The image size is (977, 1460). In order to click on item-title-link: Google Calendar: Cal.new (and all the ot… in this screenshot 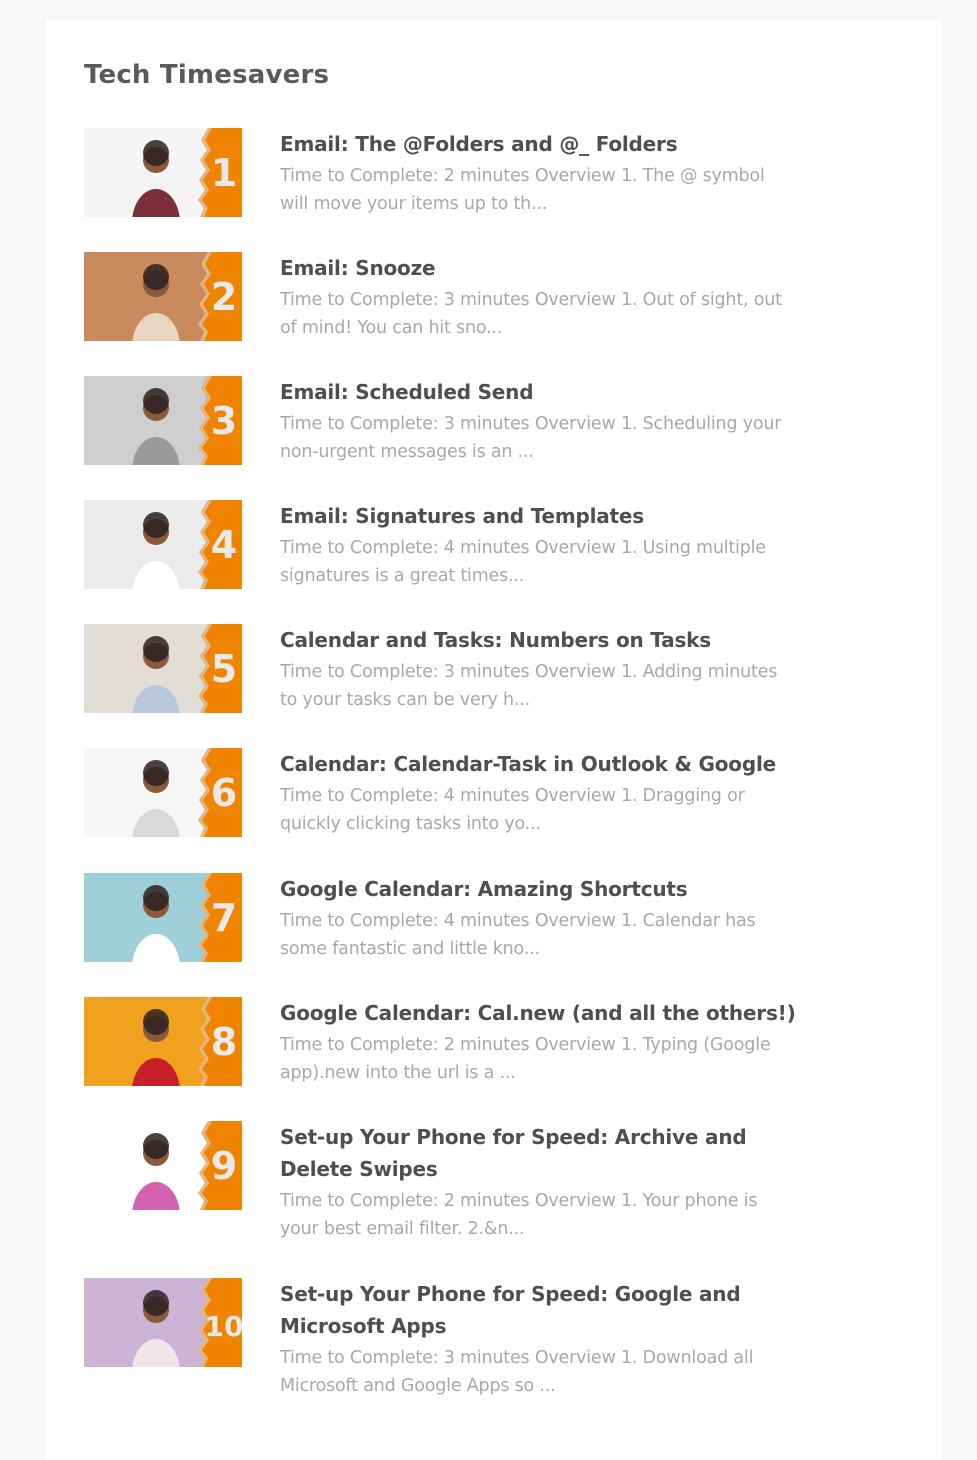, I will do `click(540, 1013)`.